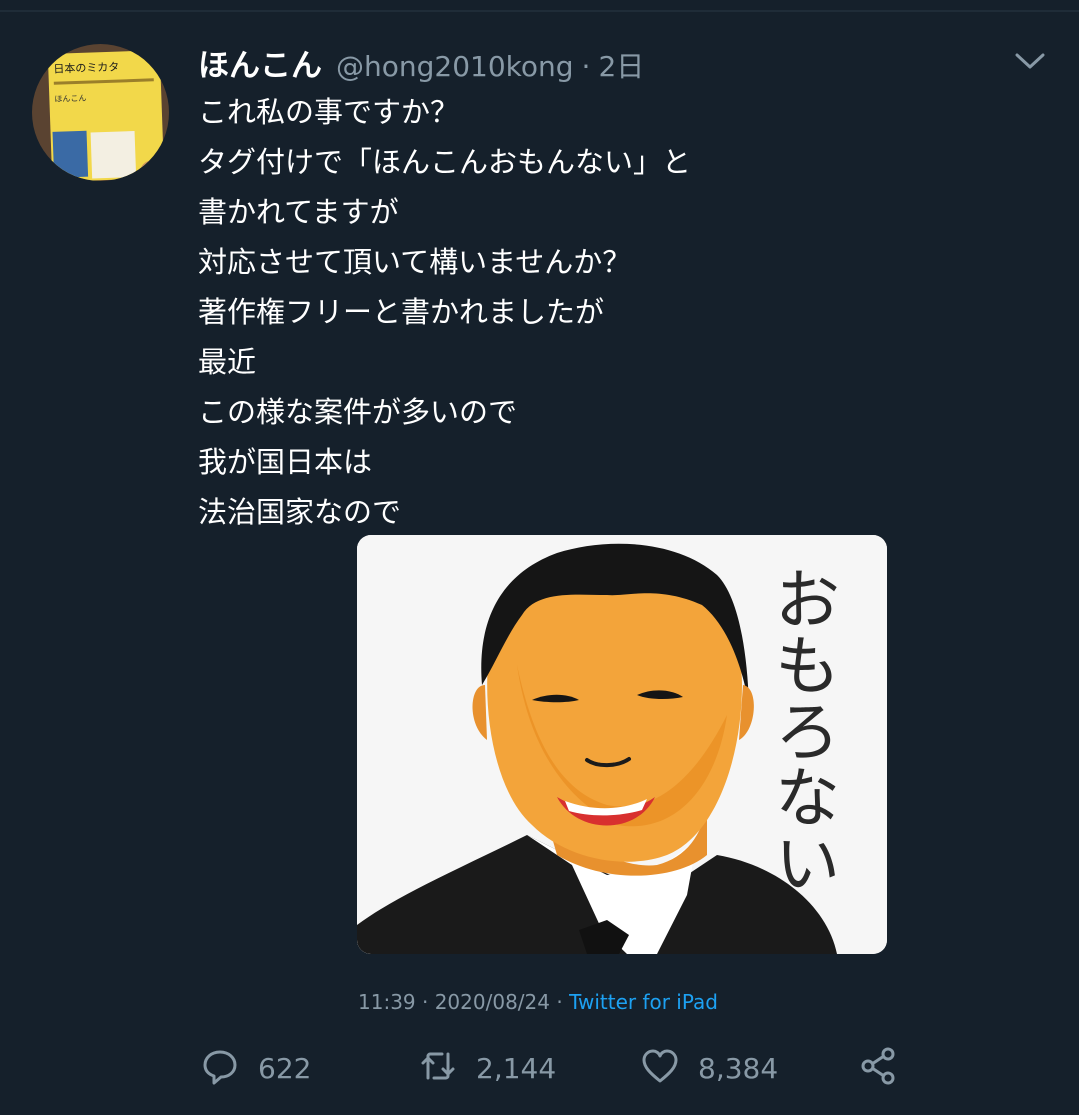 Image resolution: width=1079 pixels, height=1115 pixels. I want to click on tweet-source-link: Twitter for iPad, so click(643, 1002).